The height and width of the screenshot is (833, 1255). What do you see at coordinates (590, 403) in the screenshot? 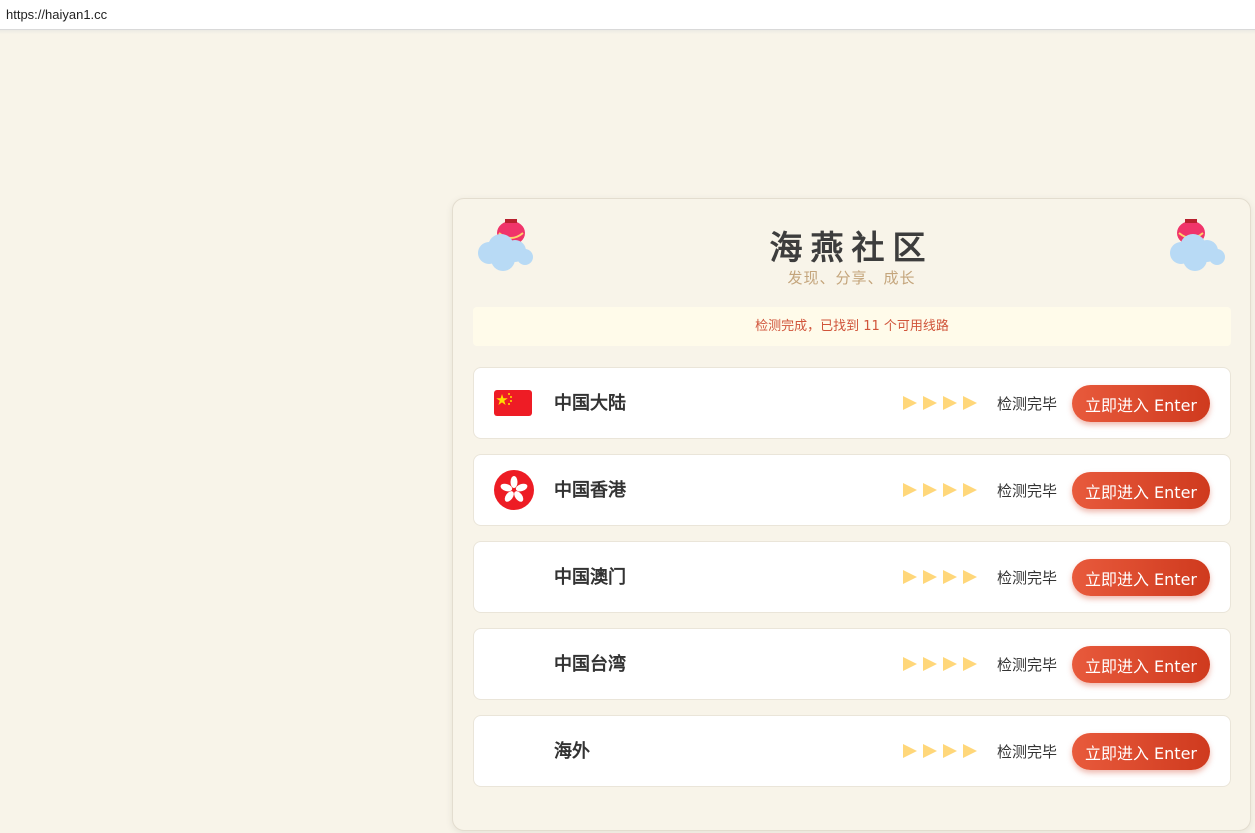
I see `route-region: 中国大陆` at bounding box center [590, 403].